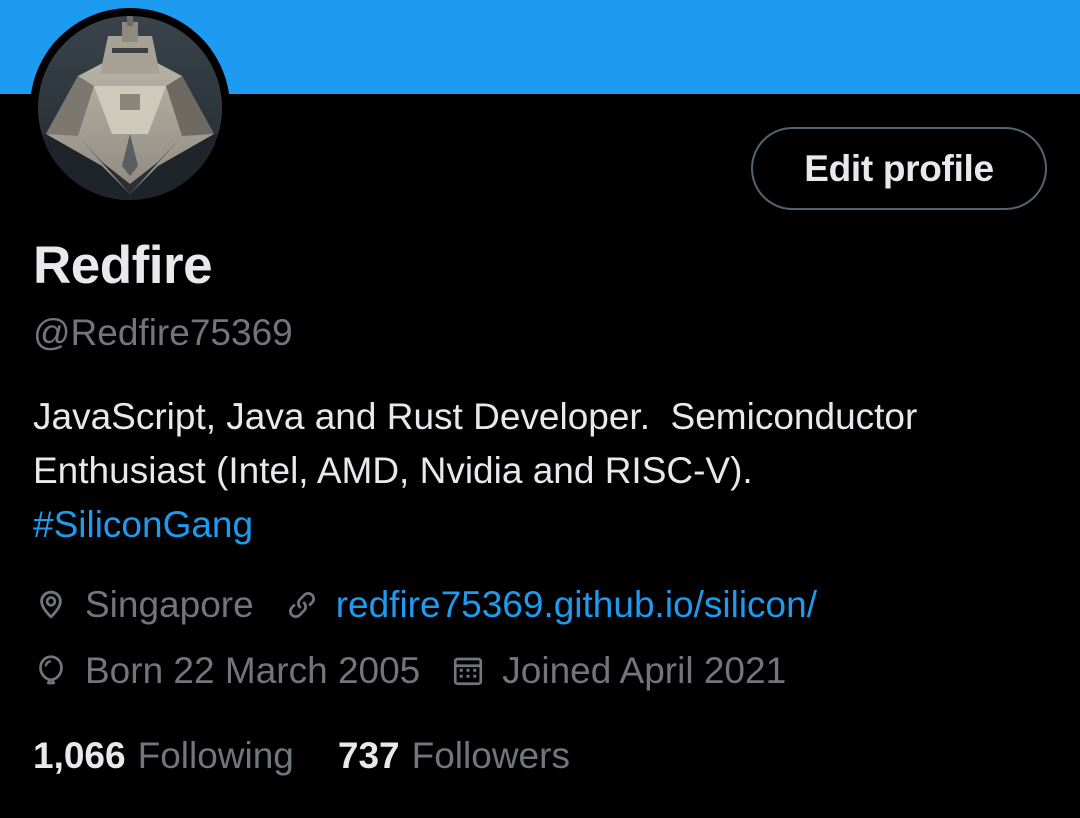 The image size is (1080, 818). I want to click on calendar-icon, so click(468, 671).